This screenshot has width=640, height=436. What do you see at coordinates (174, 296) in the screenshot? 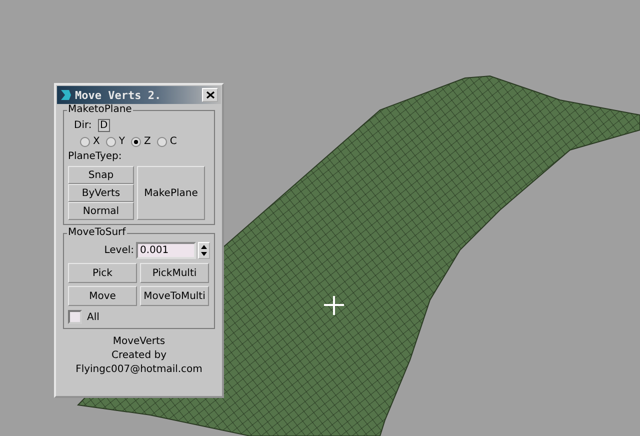
I see `action-button: MoveToMulti` at bounding box center [174, 296].